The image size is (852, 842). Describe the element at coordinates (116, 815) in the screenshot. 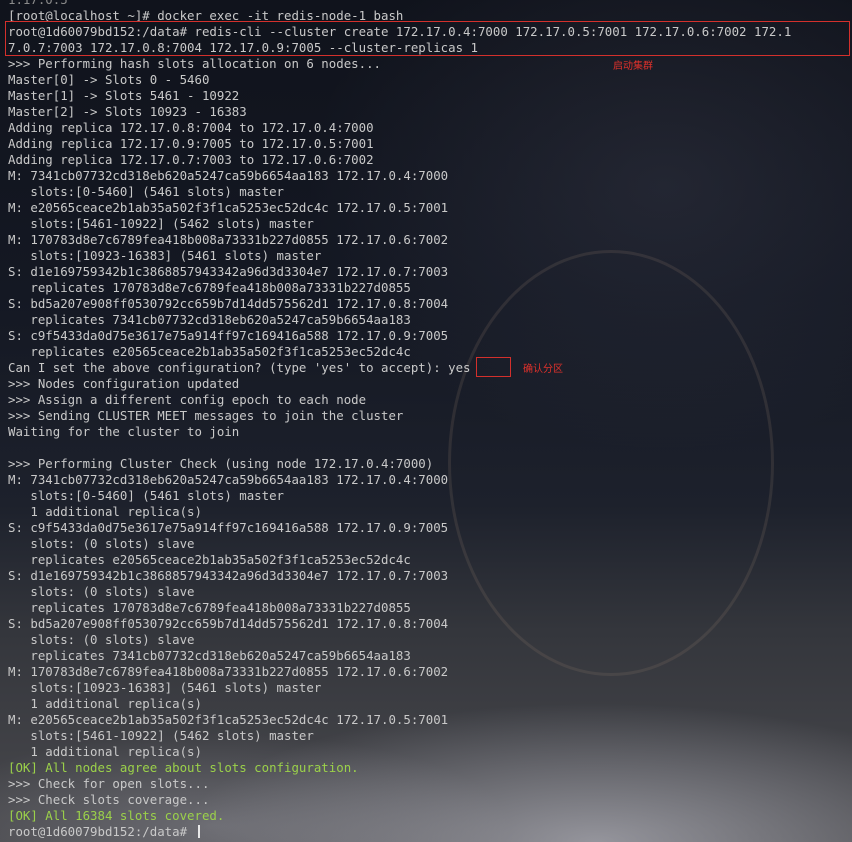

I see `terminal-line-ok: [OK] All 16384 slots covered.` at that location.